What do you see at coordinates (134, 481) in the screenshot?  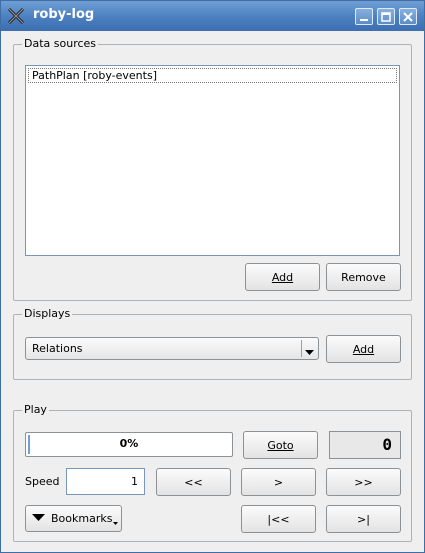 I see `speed-value: 1` at bounding box center [134, 481].